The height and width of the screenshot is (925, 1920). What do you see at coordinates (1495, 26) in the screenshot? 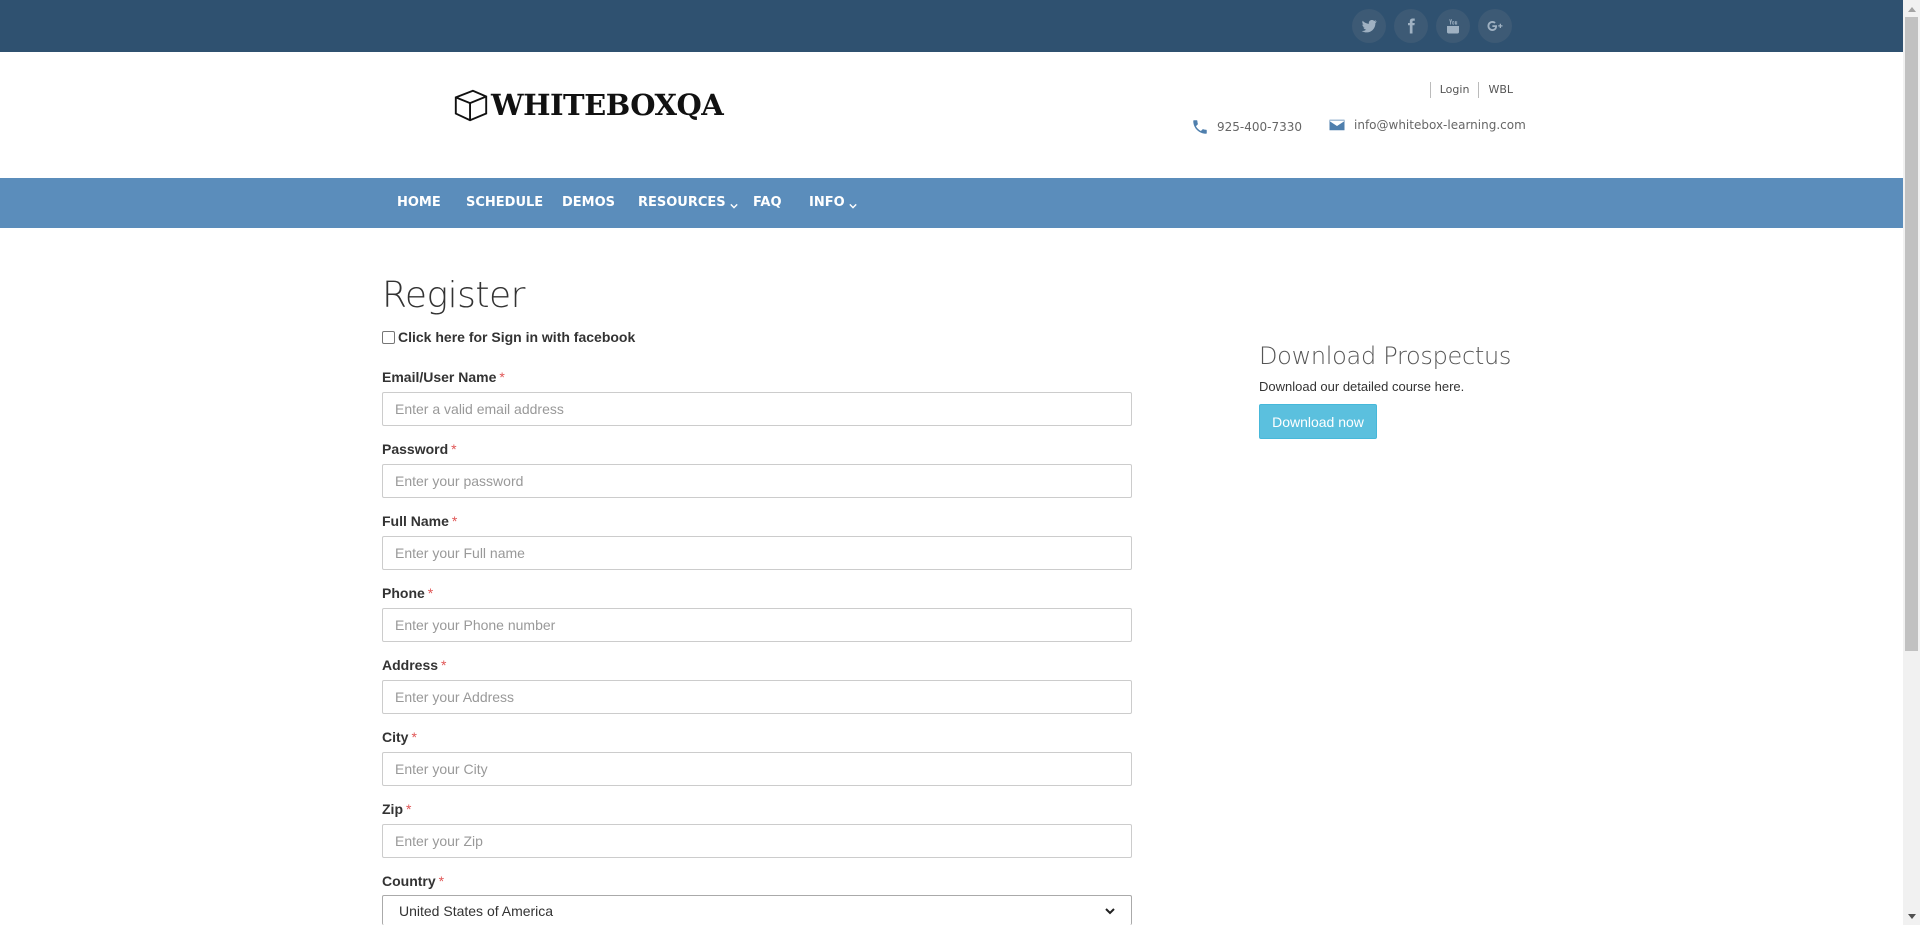
I see `google-plus-icon` at bounding box center [1495, 26].